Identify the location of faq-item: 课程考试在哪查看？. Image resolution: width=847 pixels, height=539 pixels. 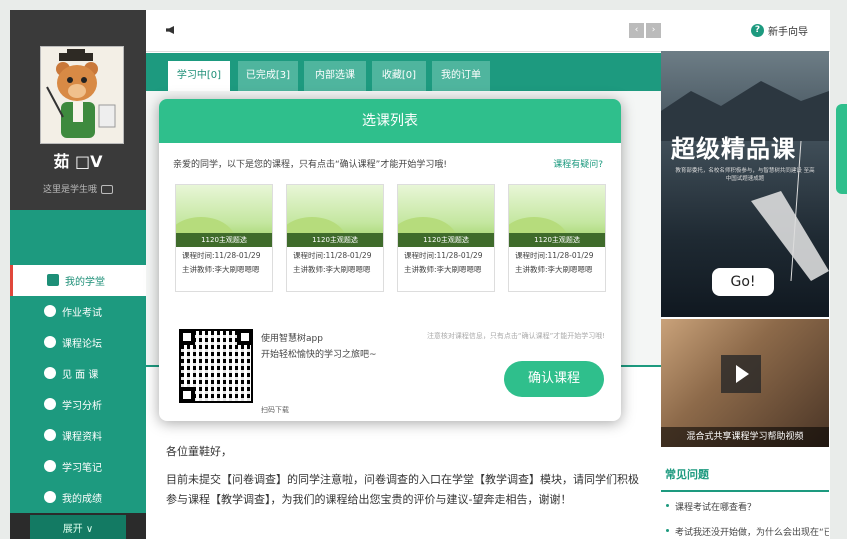
(745, 504).